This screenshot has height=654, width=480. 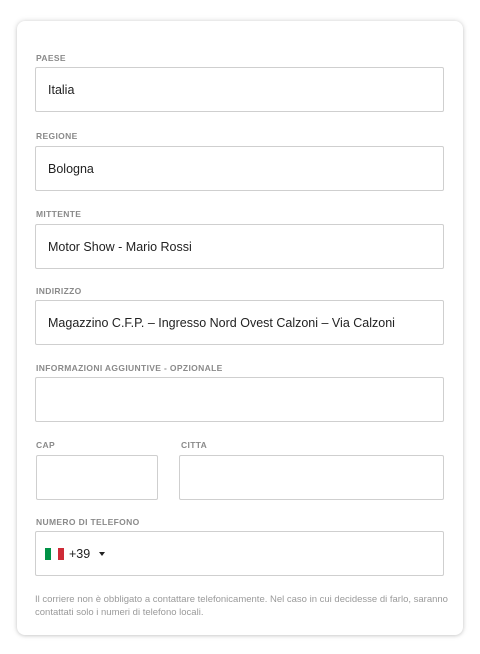 I want to click on phone-field: +39, so click(x=239, y=553).